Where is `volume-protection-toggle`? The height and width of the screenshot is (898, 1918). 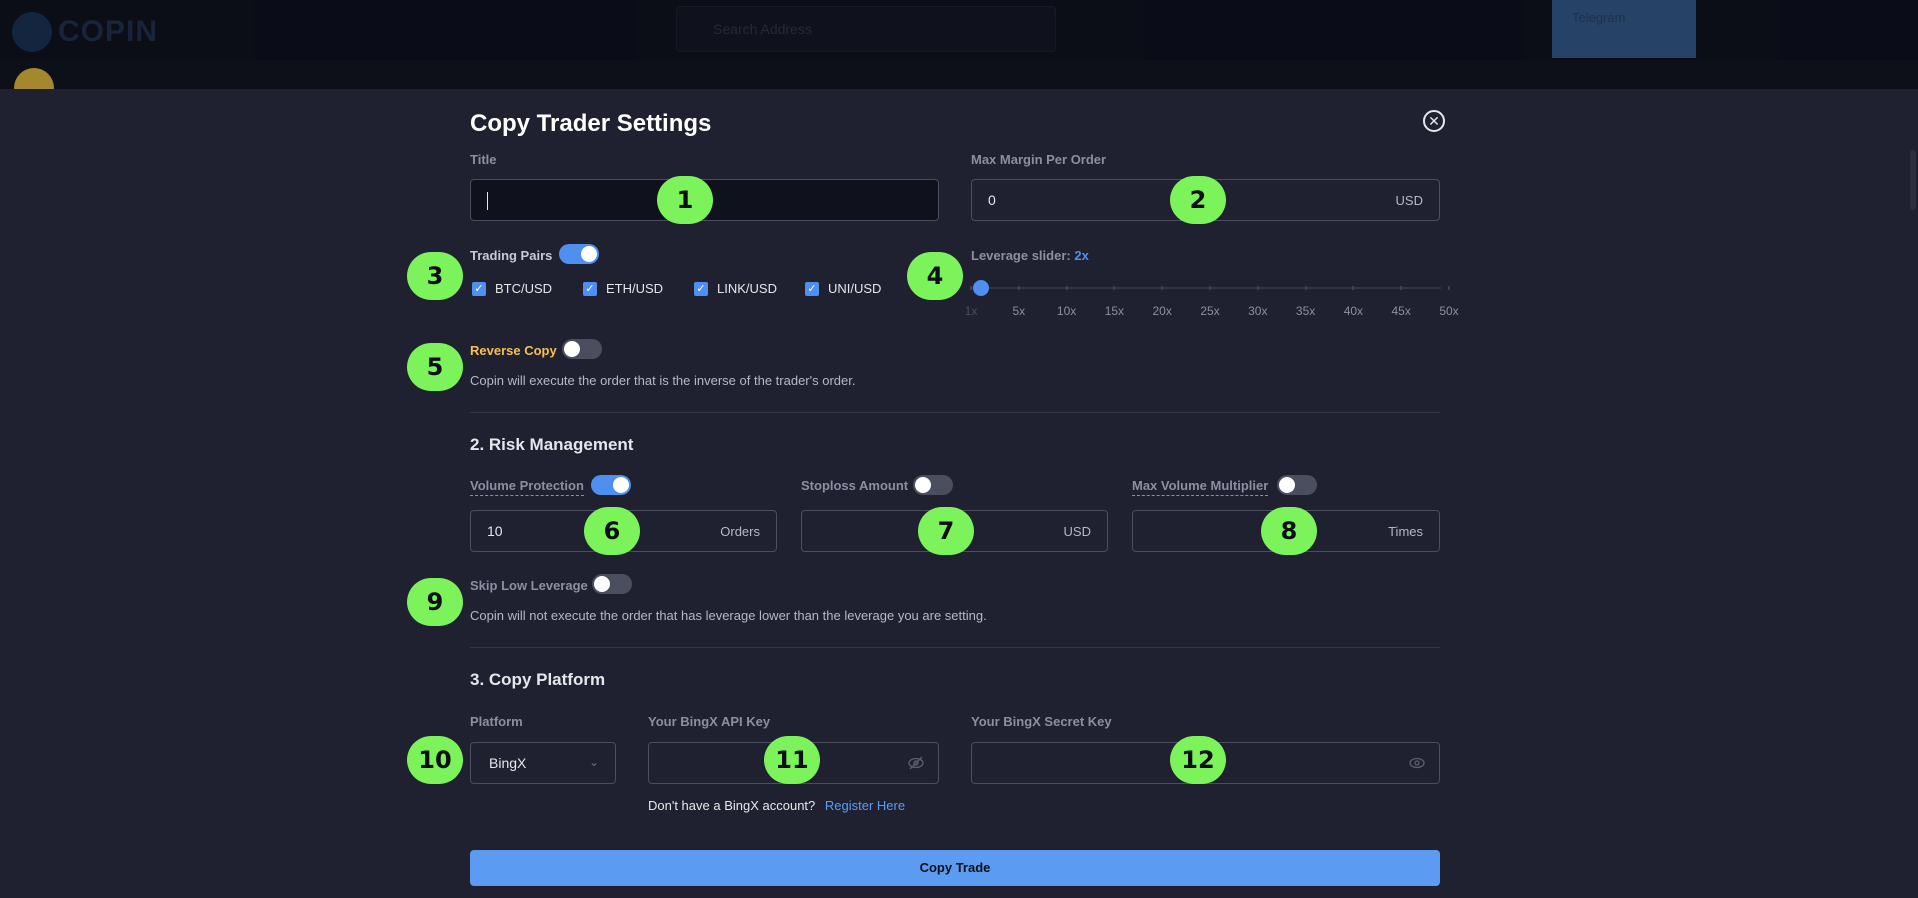 volume-protection-toggle is located at coordinates (611, 485).